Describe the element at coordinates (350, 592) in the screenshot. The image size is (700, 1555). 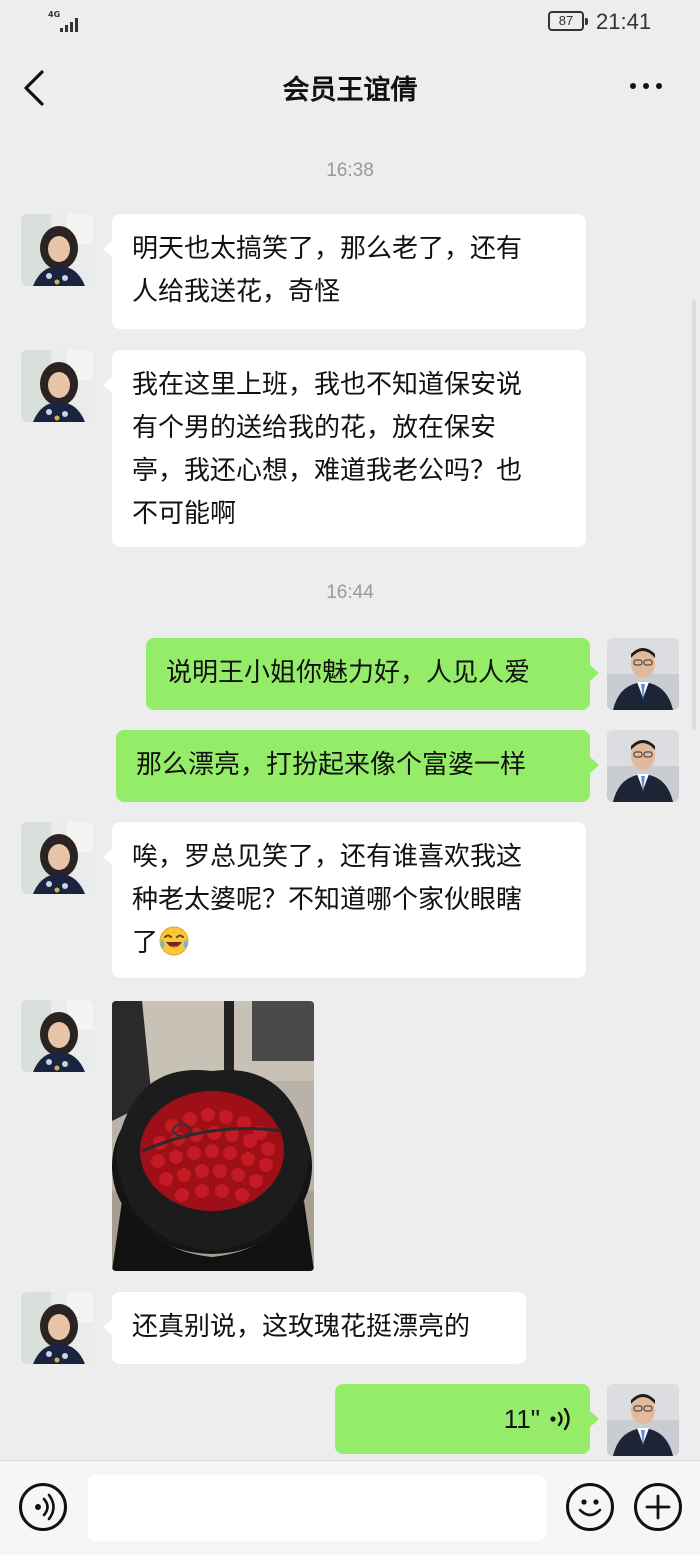
I see `timestamp: 16:44` at that location.